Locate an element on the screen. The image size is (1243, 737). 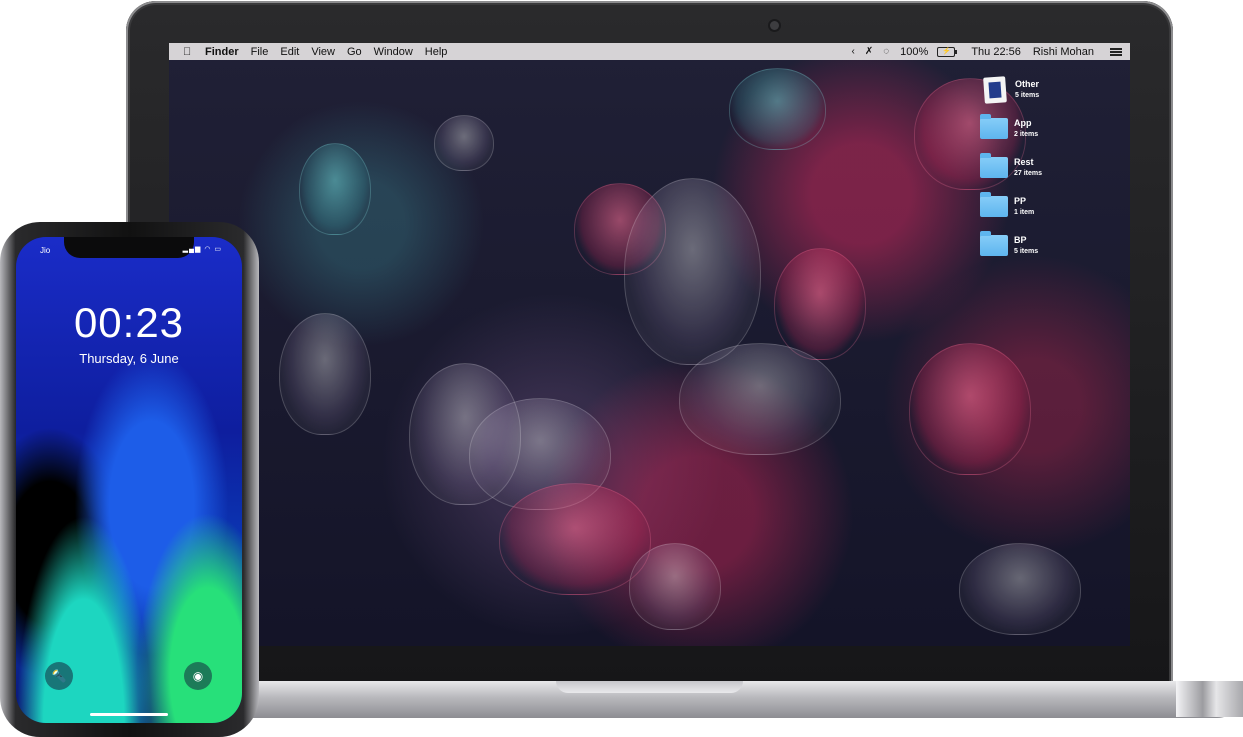
laptop-base-edge is located at coordinates (1209, 699).